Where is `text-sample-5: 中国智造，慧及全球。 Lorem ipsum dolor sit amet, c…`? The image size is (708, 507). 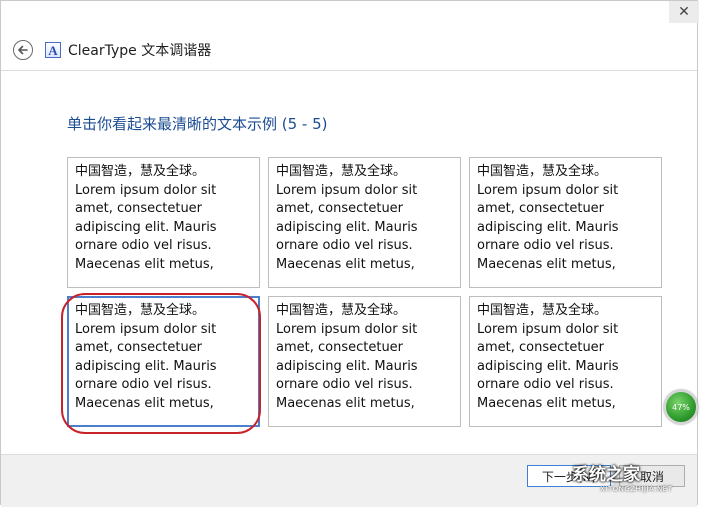
text-sample-5: 中国智造，慧及全球。 Lorem ipsum dolor sit amet, c… is located at coordinates (364, 361).